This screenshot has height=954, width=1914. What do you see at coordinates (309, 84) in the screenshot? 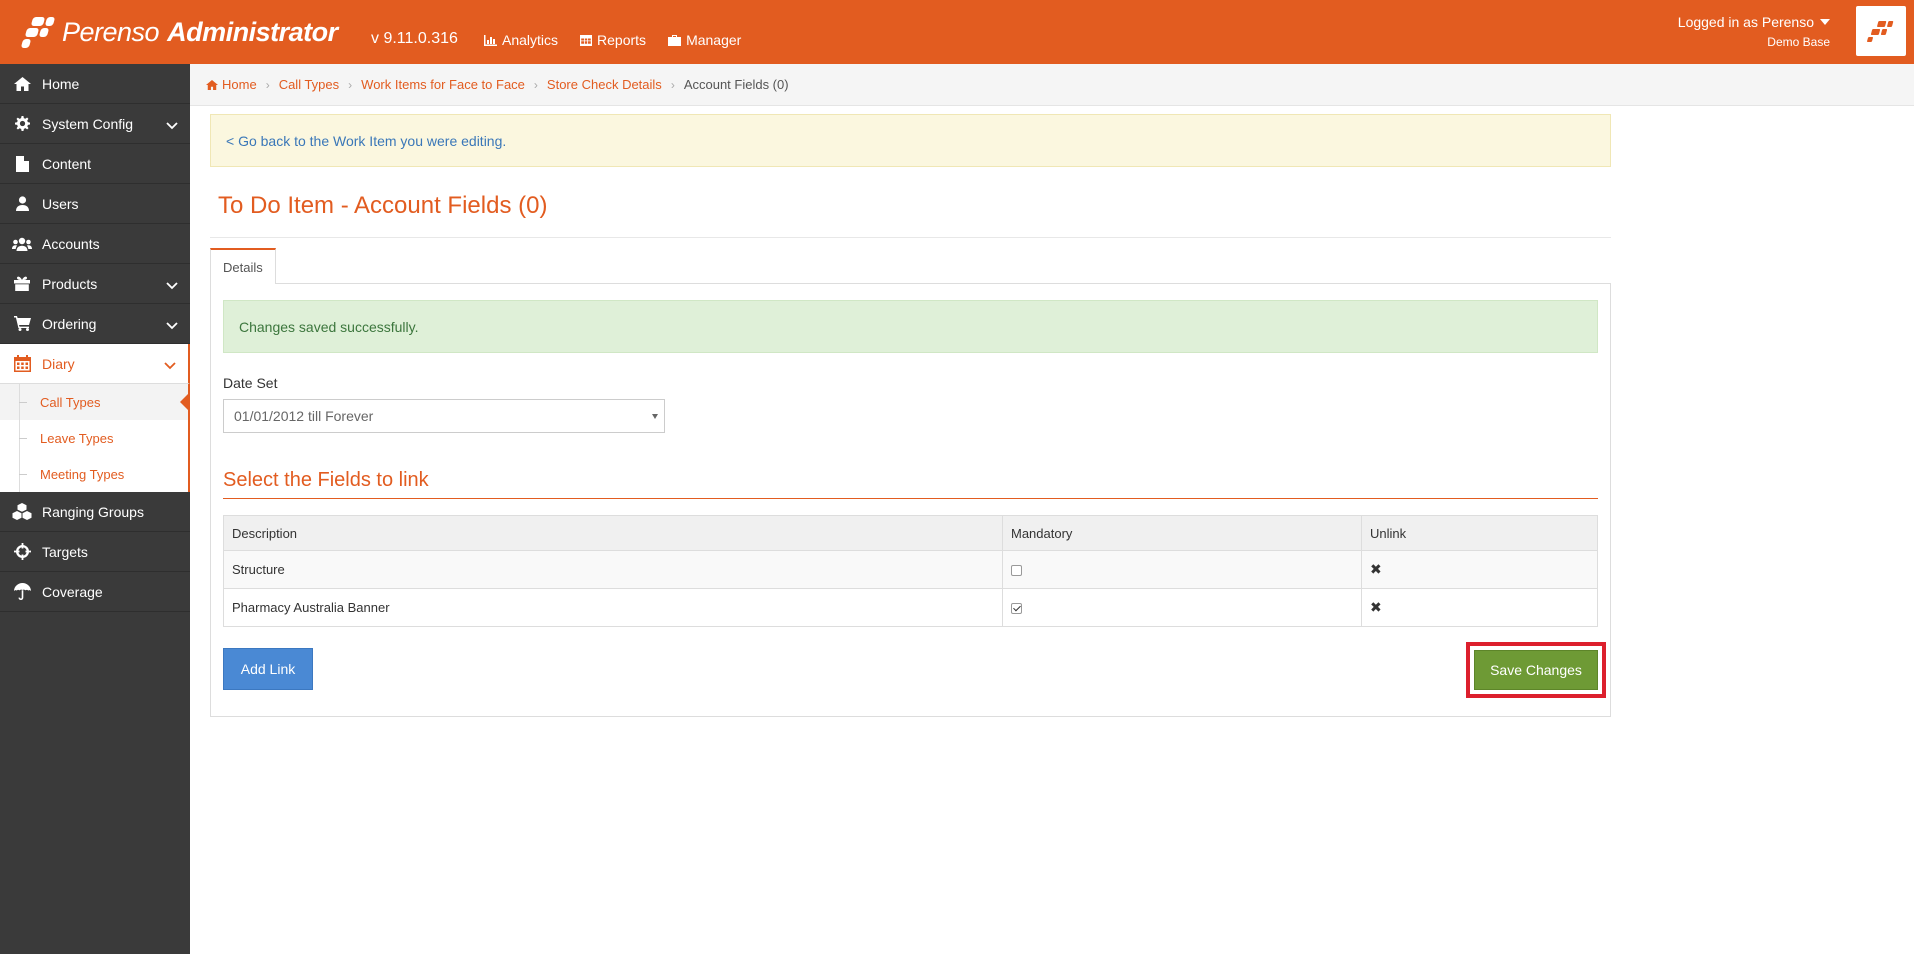
I see `breadcrumb-call-types: Call Types` at bounding box center [309, 84].